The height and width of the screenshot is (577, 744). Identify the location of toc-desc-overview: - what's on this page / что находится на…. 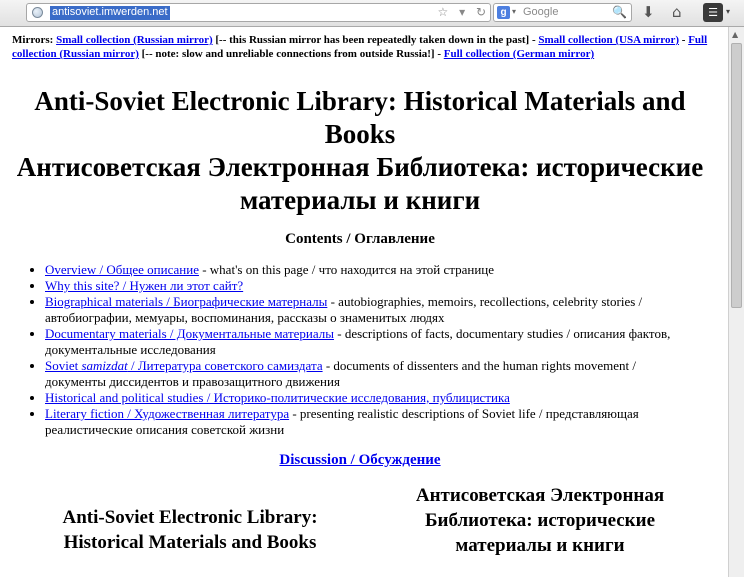
(346, 269).